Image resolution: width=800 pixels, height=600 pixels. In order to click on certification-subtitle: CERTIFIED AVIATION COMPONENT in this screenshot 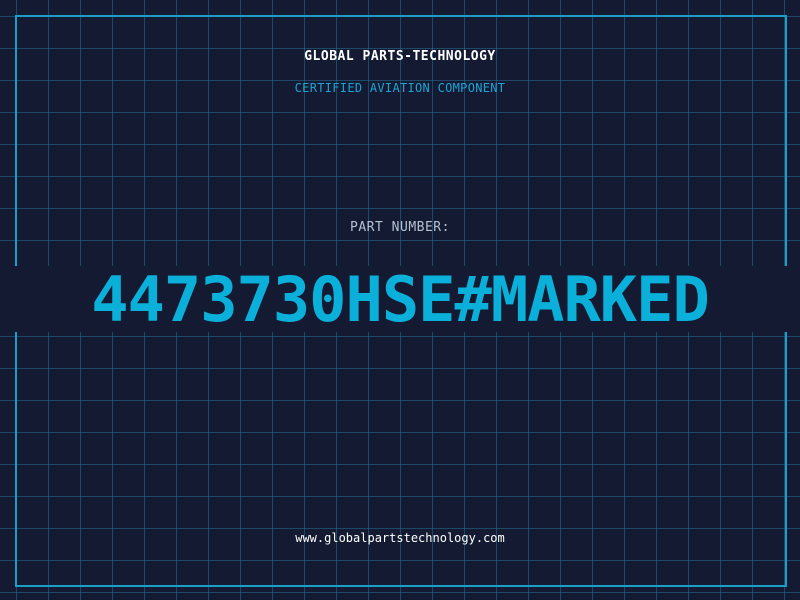, I will do `click(400, 88)`.